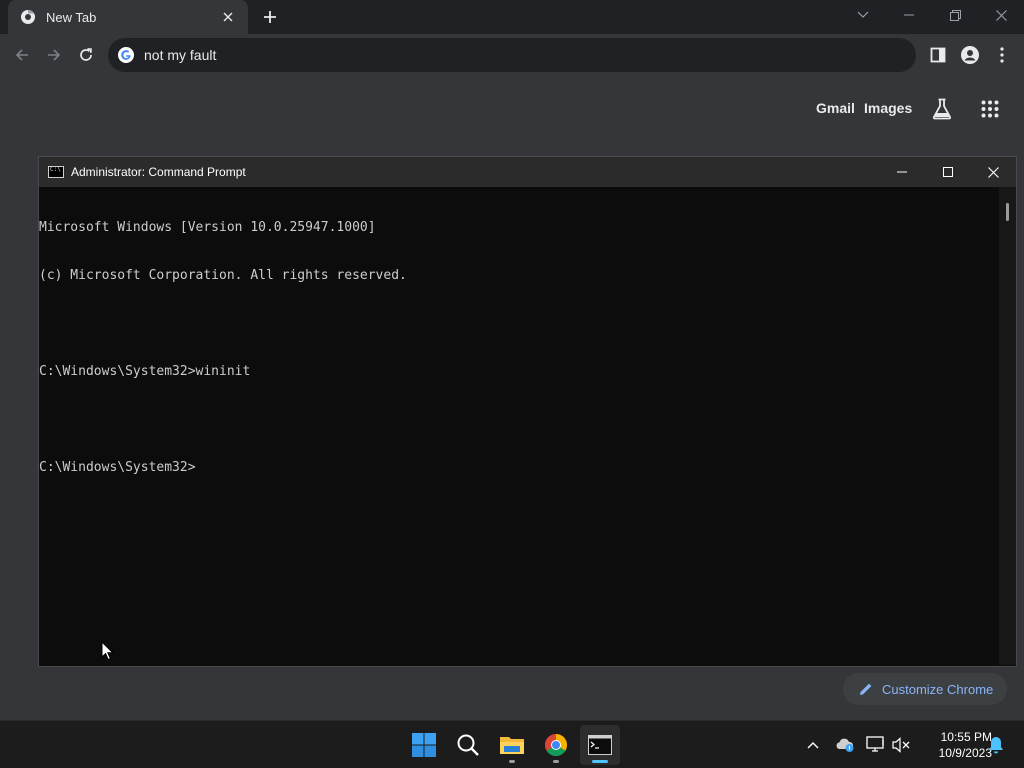 The width and height of the screenshot is (1024, 768). I want to click on taskbar-chrome, so click(556, 745).